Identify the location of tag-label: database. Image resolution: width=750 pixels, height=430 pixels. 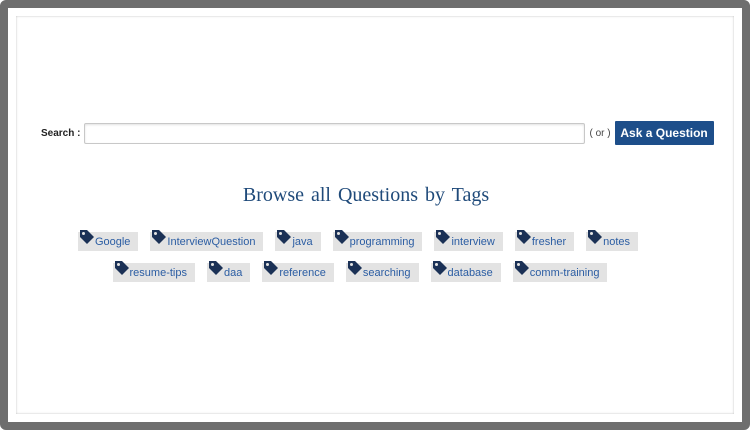
(470, 272).